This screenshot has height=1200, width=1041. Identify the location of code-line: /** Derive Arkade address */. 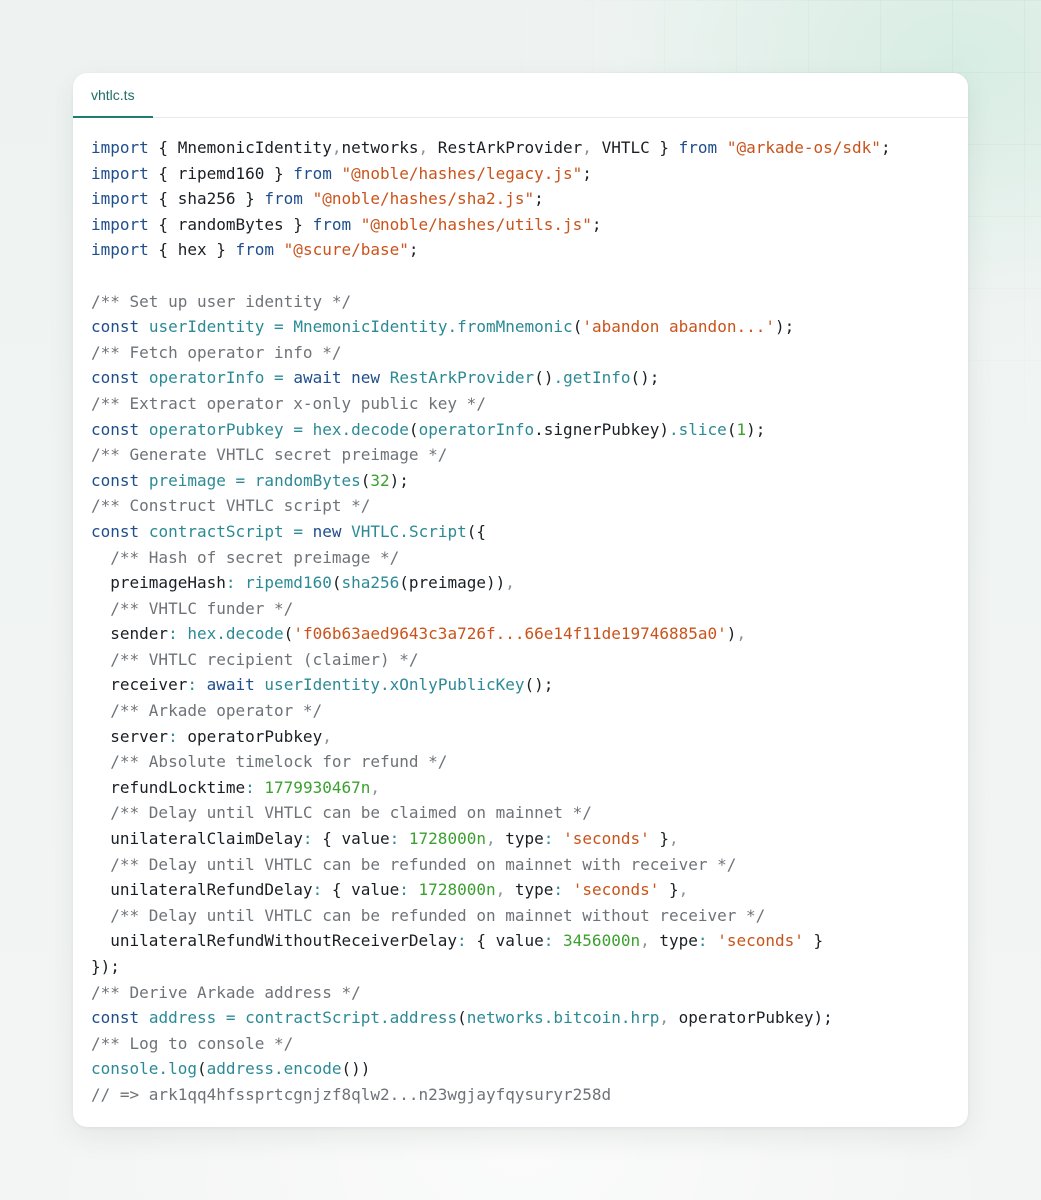
(491, 993).